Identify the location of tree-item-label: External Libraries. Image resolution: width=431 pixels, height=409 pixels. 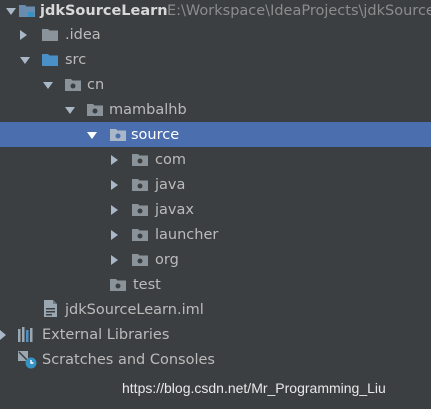
(106, 334).